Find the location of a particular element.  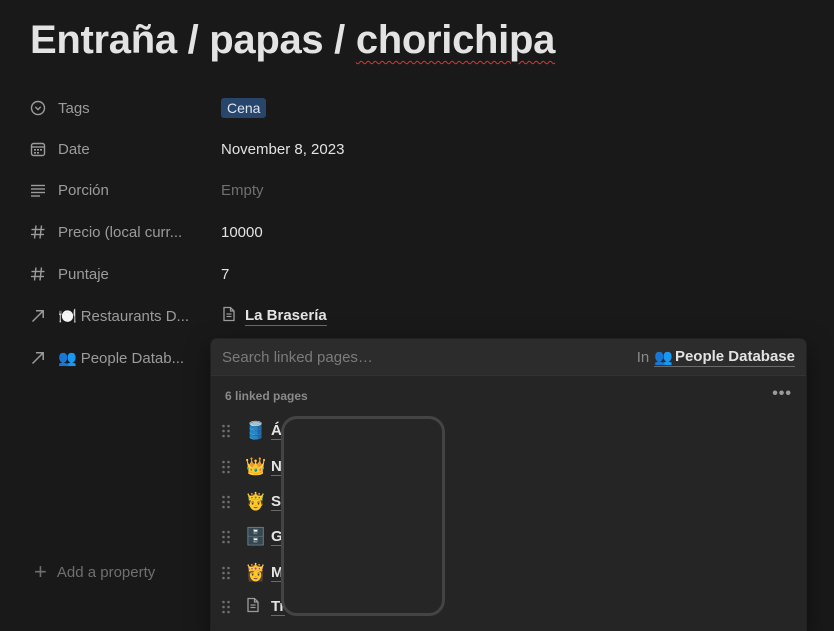

crown-emoji-icon: 👑 is located at coordinates (256, 466).